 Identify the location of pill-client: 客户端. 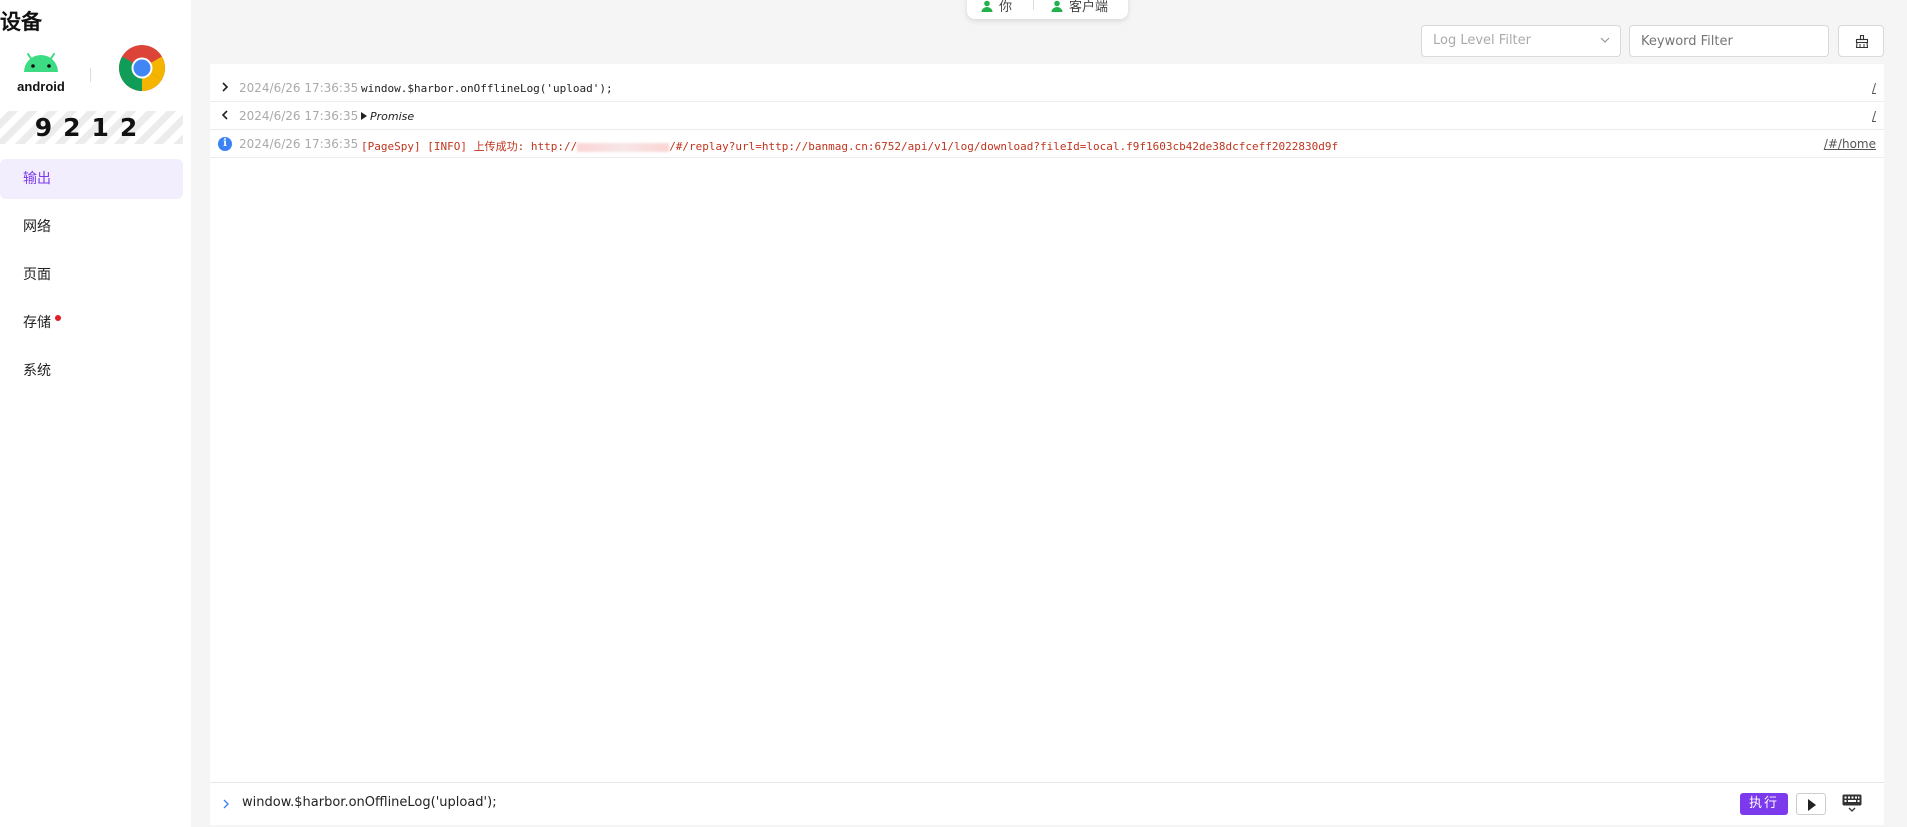
(1079, 7).